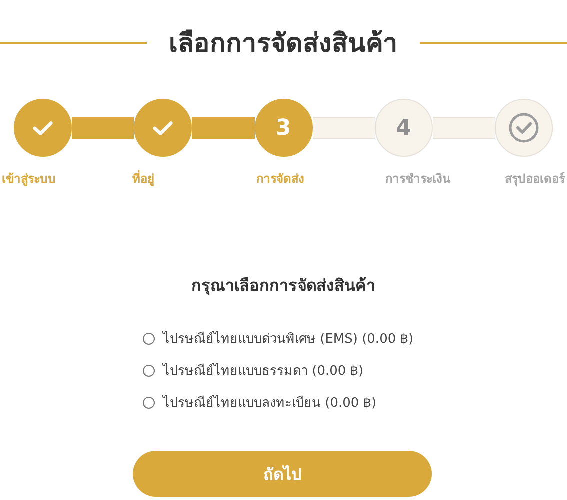 This screenshot has height=500, width=567. Describe the element at coordinates (418, 179) in the screenshot. I see `step-label: การชำระเงิน` at that location.